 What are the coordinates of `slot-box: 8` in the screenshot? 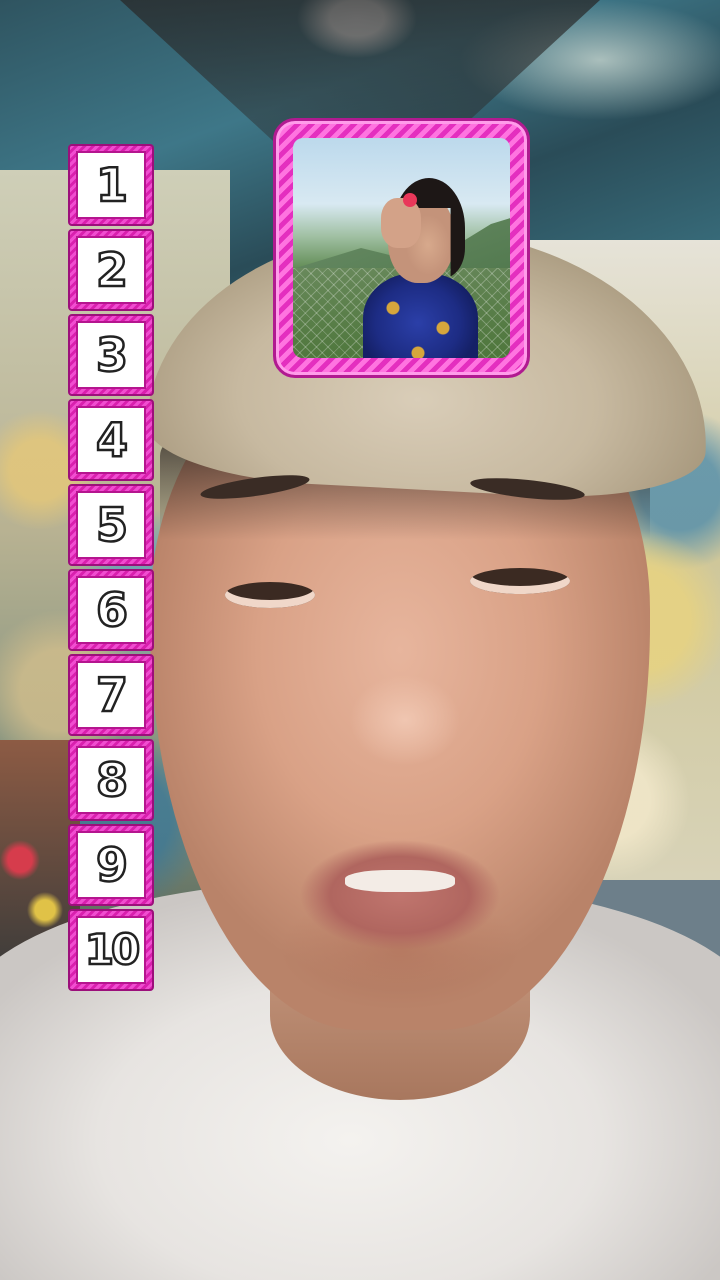 It's located at (111, 780).